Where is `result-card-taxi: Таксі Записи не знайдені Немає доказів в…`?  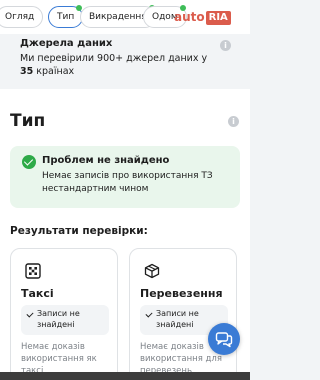 result-card-taxi: Таксі Записи не знайдені Немає доказів в… is located at coordinates (64, 314).